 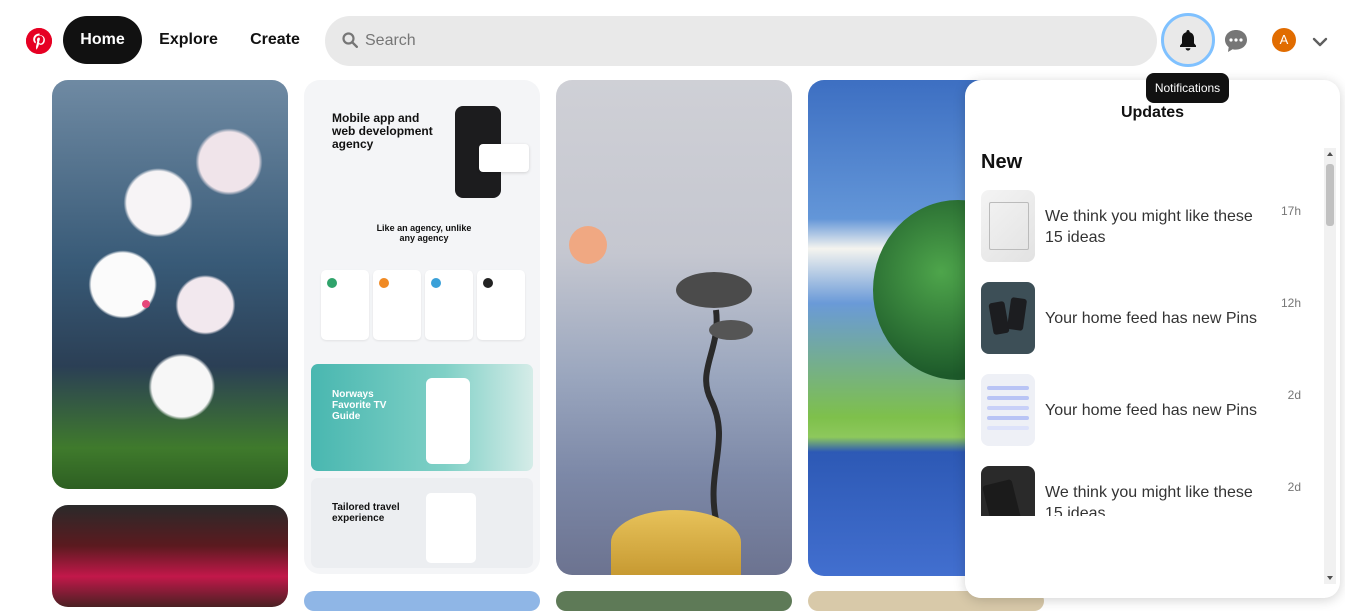 I want to click on pin-forest, so click(x=674, y=601).